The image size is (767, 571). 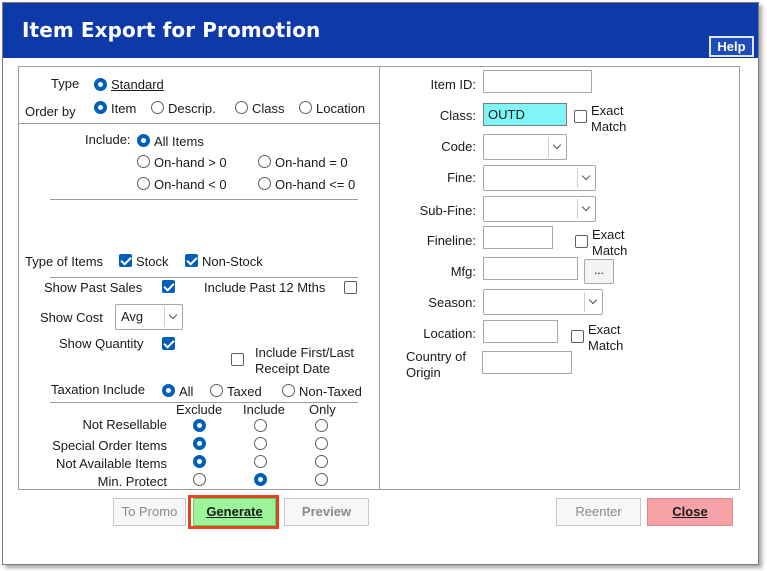 What do you see at coordinates (93, 287) in the screenshot?
I see `show-past-sales-label: Show Past Sales` at bounding box center [93, 287].